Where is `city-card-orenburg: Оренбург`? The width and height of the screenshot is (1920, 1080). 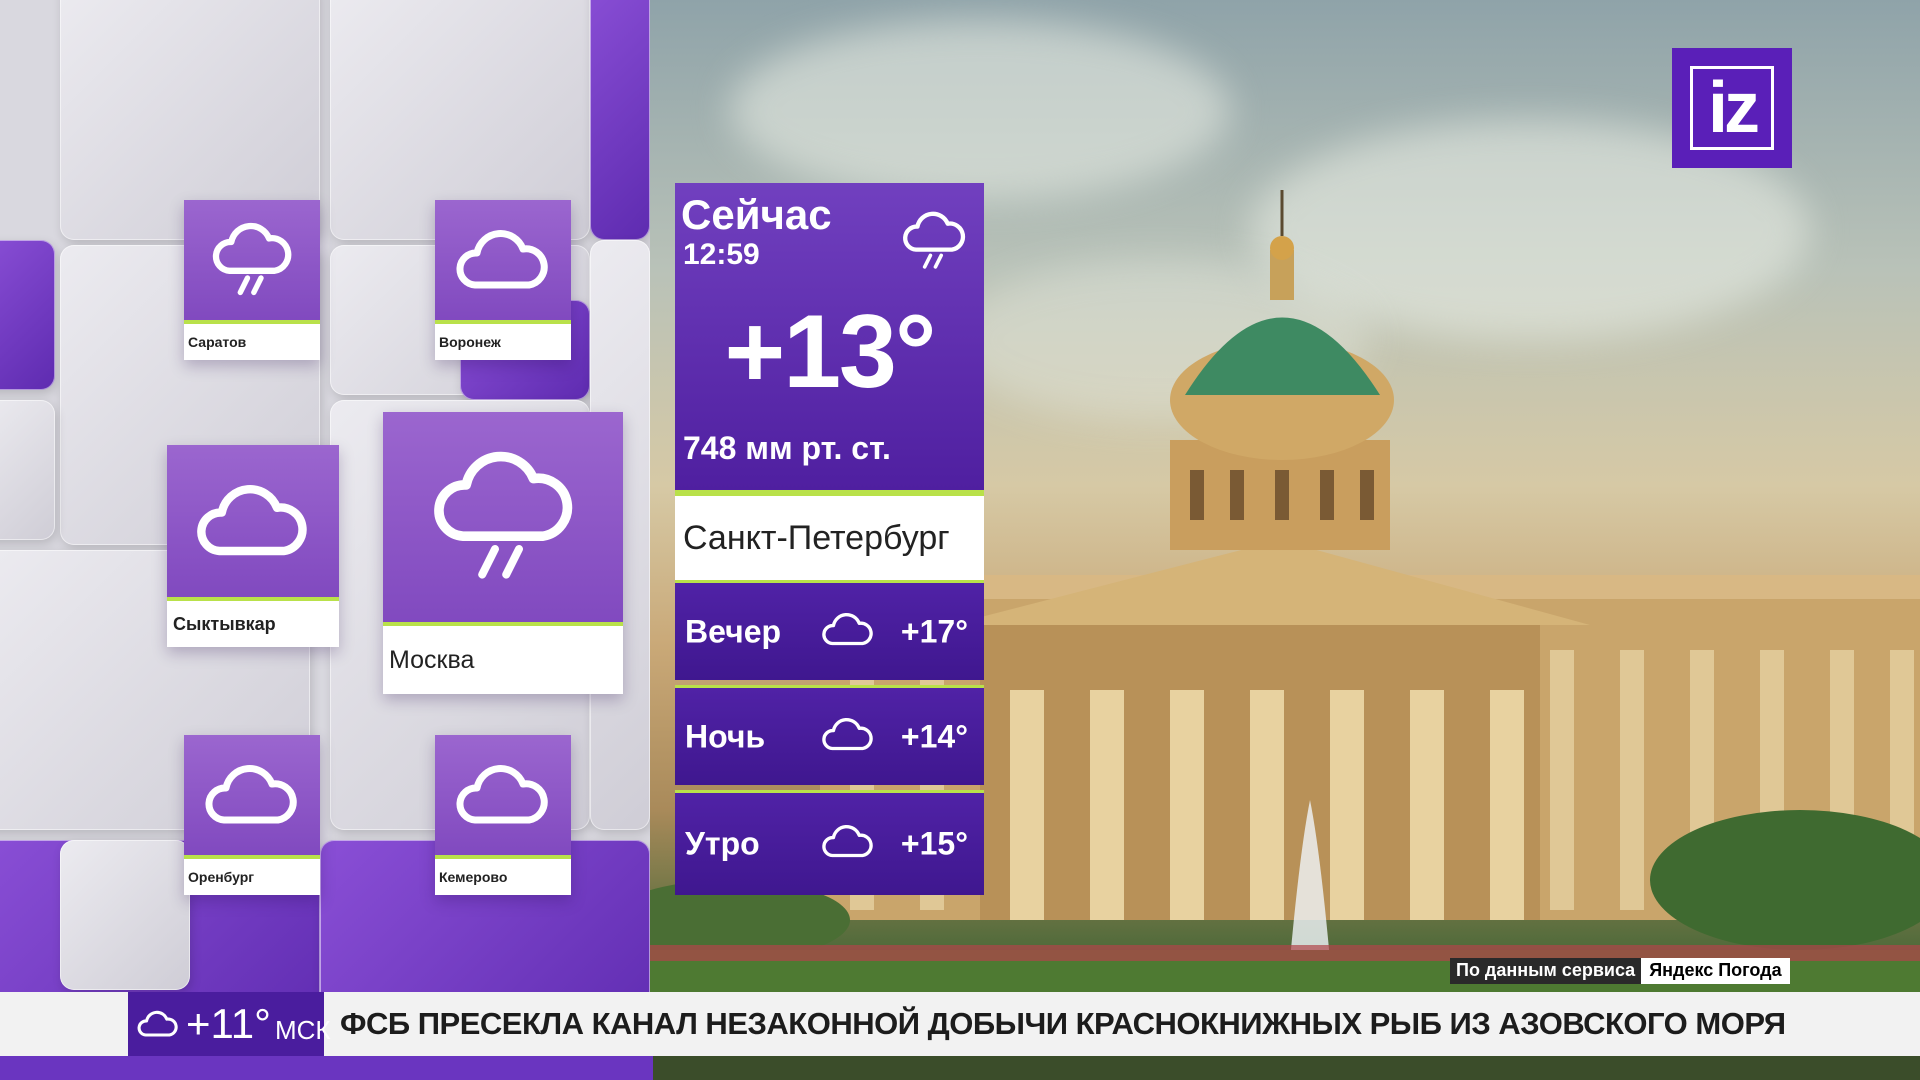
city-card-orenburg: Оренбург is located at coordinates (252, 815).